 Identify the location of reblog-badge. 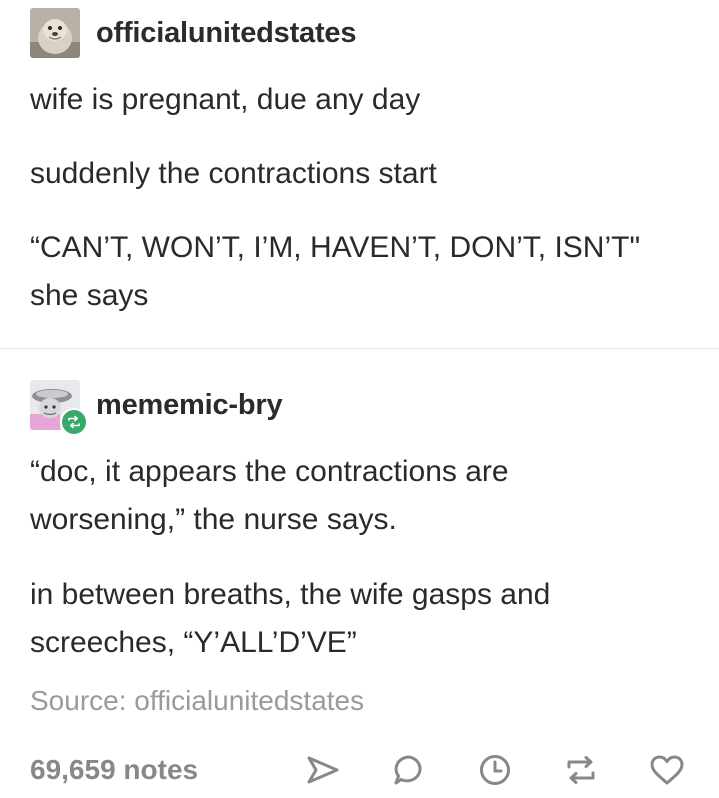
(74, 422).